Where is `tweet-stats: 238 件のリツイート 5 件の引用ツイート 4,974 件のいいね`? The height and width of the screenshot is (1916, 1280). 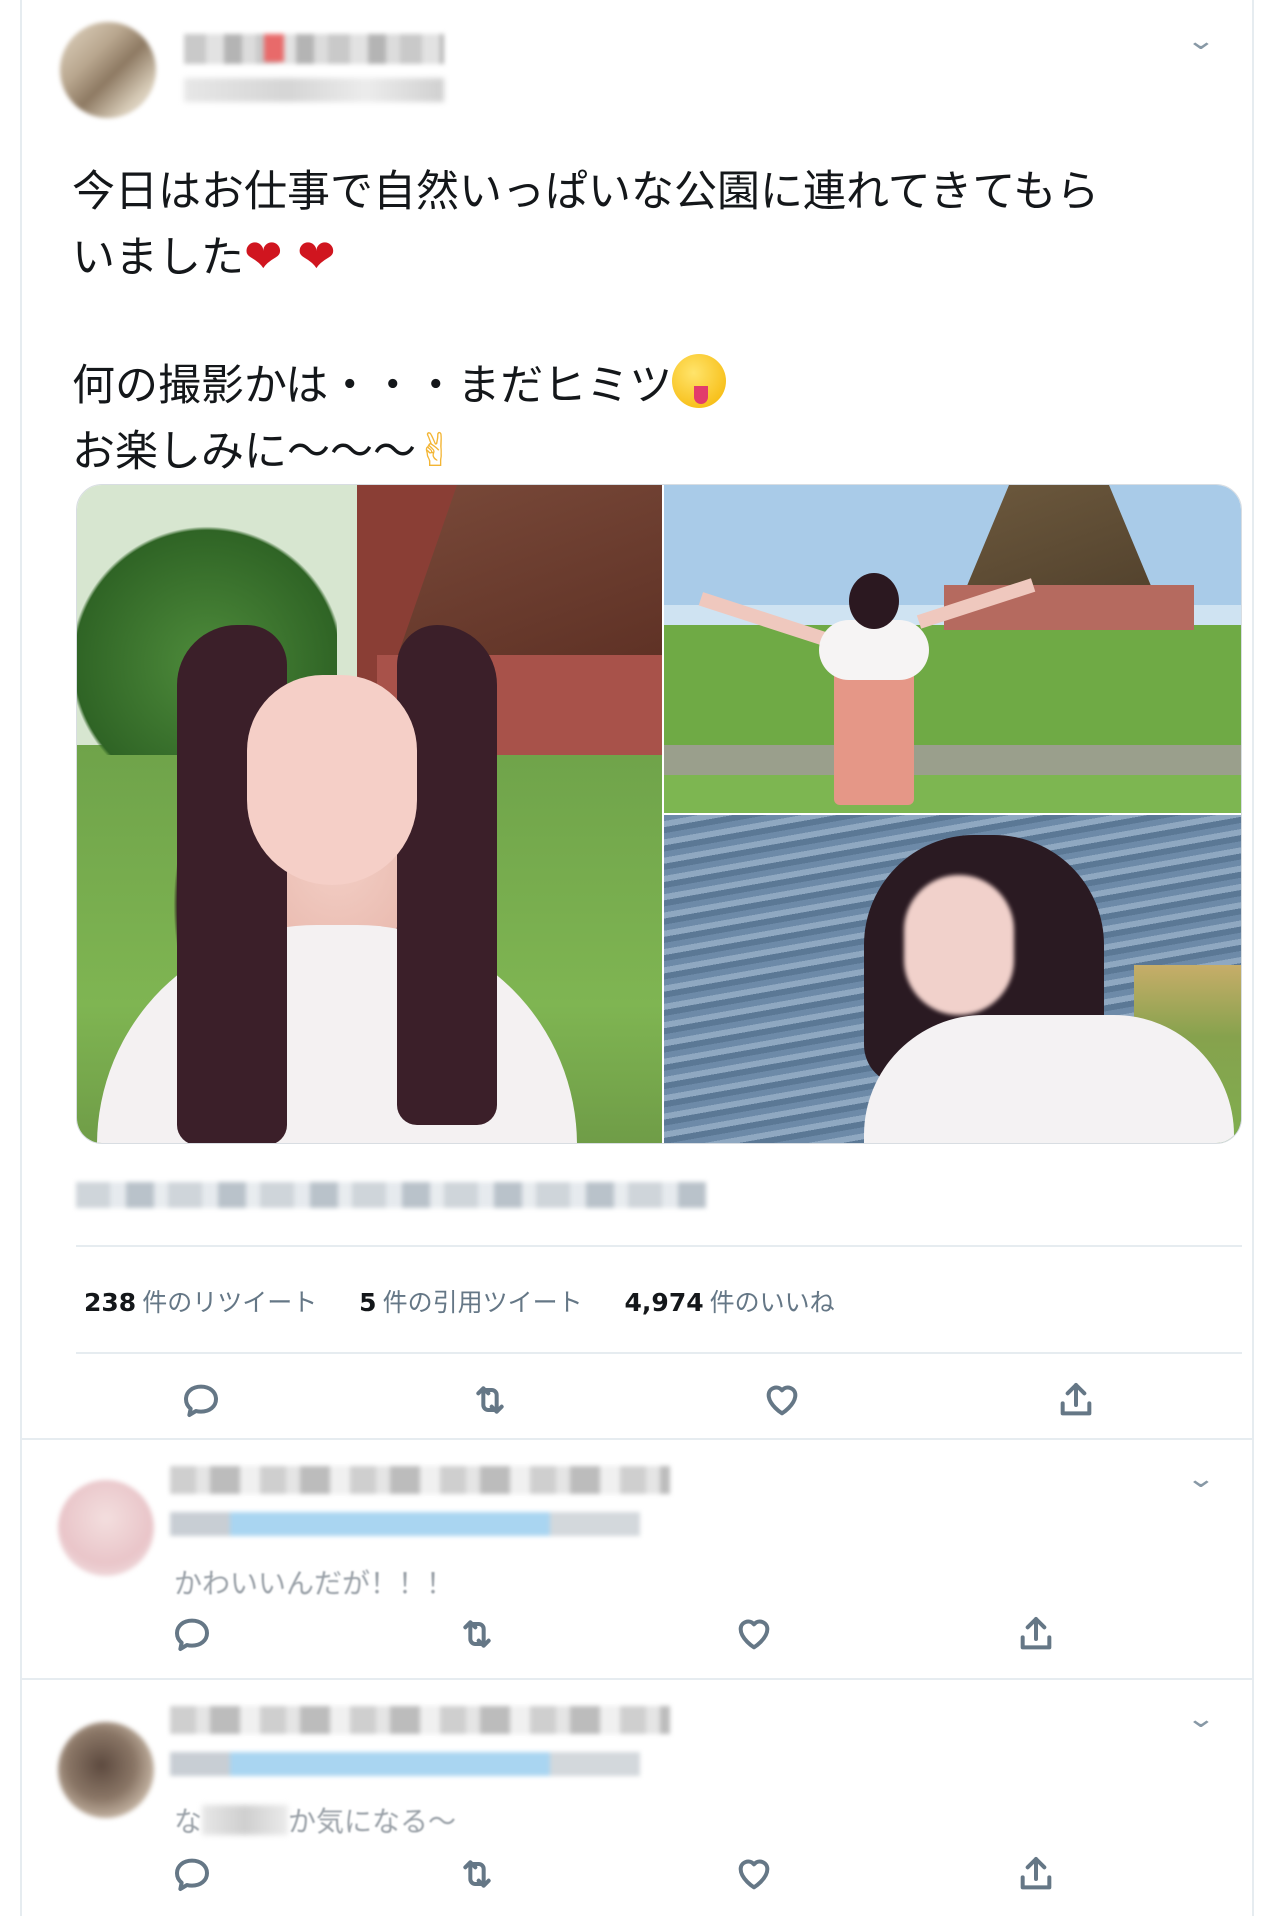
tweet-stats: 238 件のリツイート 5 件の引用ツイート 4,974 件のいいね is located at coordinates (476, 1301).